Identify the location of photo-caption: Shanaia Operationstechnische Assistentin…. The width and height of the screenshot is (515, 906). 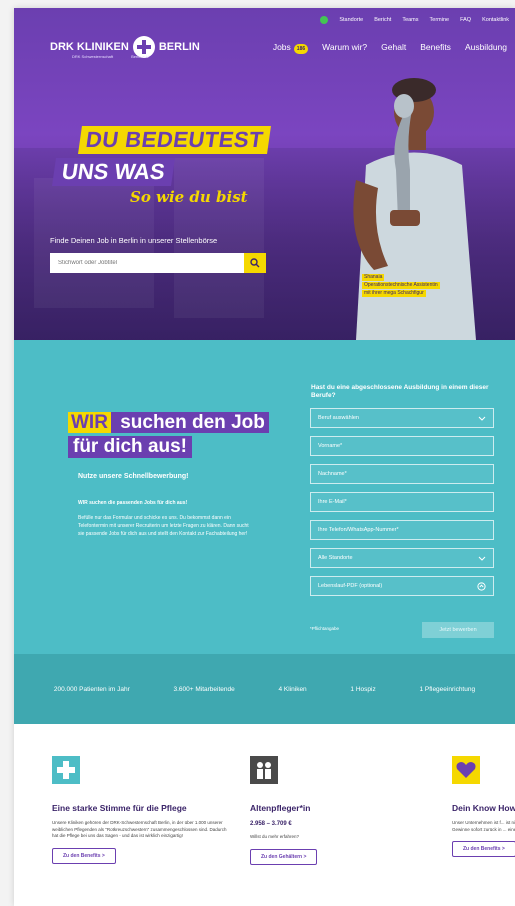
(401, 286).